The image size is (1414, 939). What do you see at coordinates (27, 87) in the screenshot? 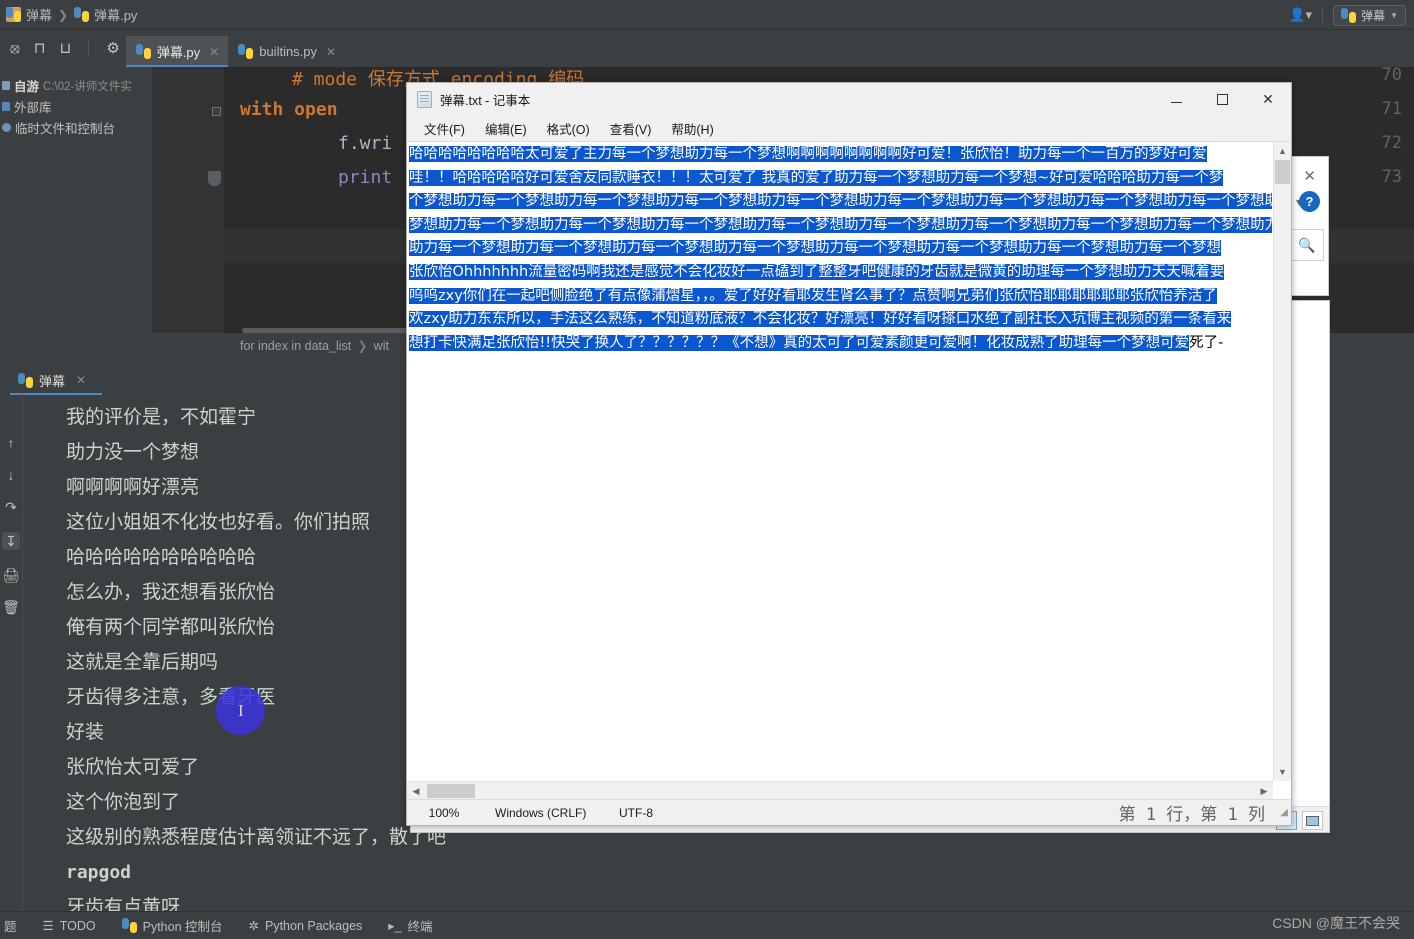
I see `project-item-label: 自游` at bounding box center [27, 87].